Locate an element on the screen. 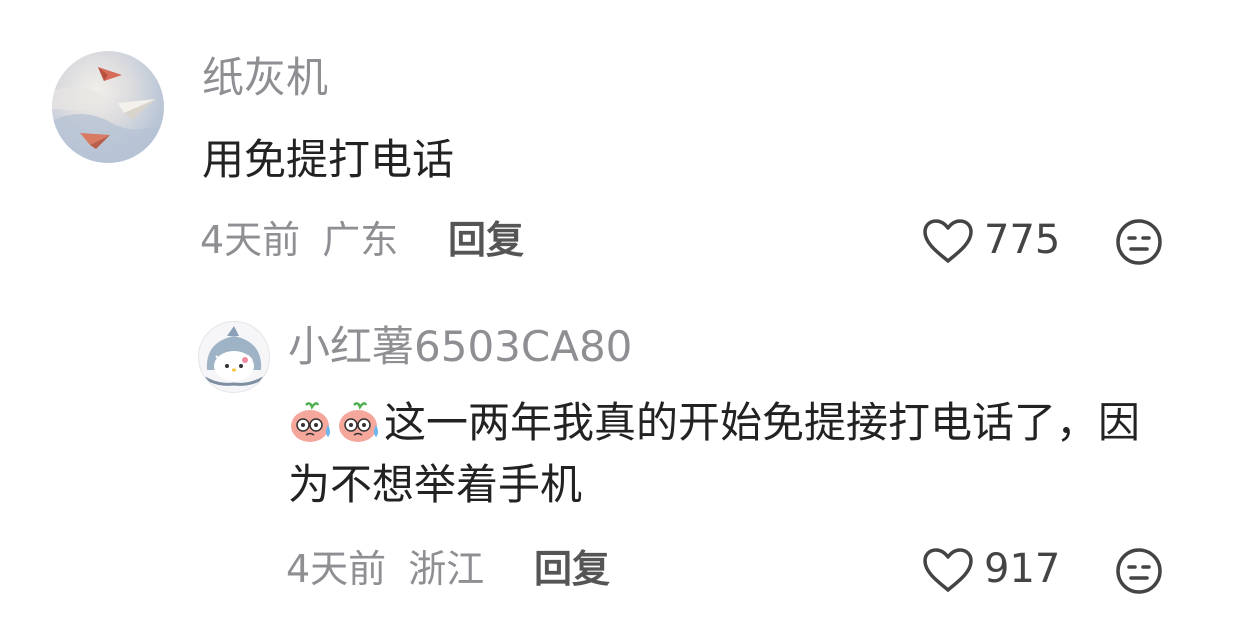 The width and height of the screenshot is (1239, 626). shark-kitty-icon is located at coordinates (234, 356).